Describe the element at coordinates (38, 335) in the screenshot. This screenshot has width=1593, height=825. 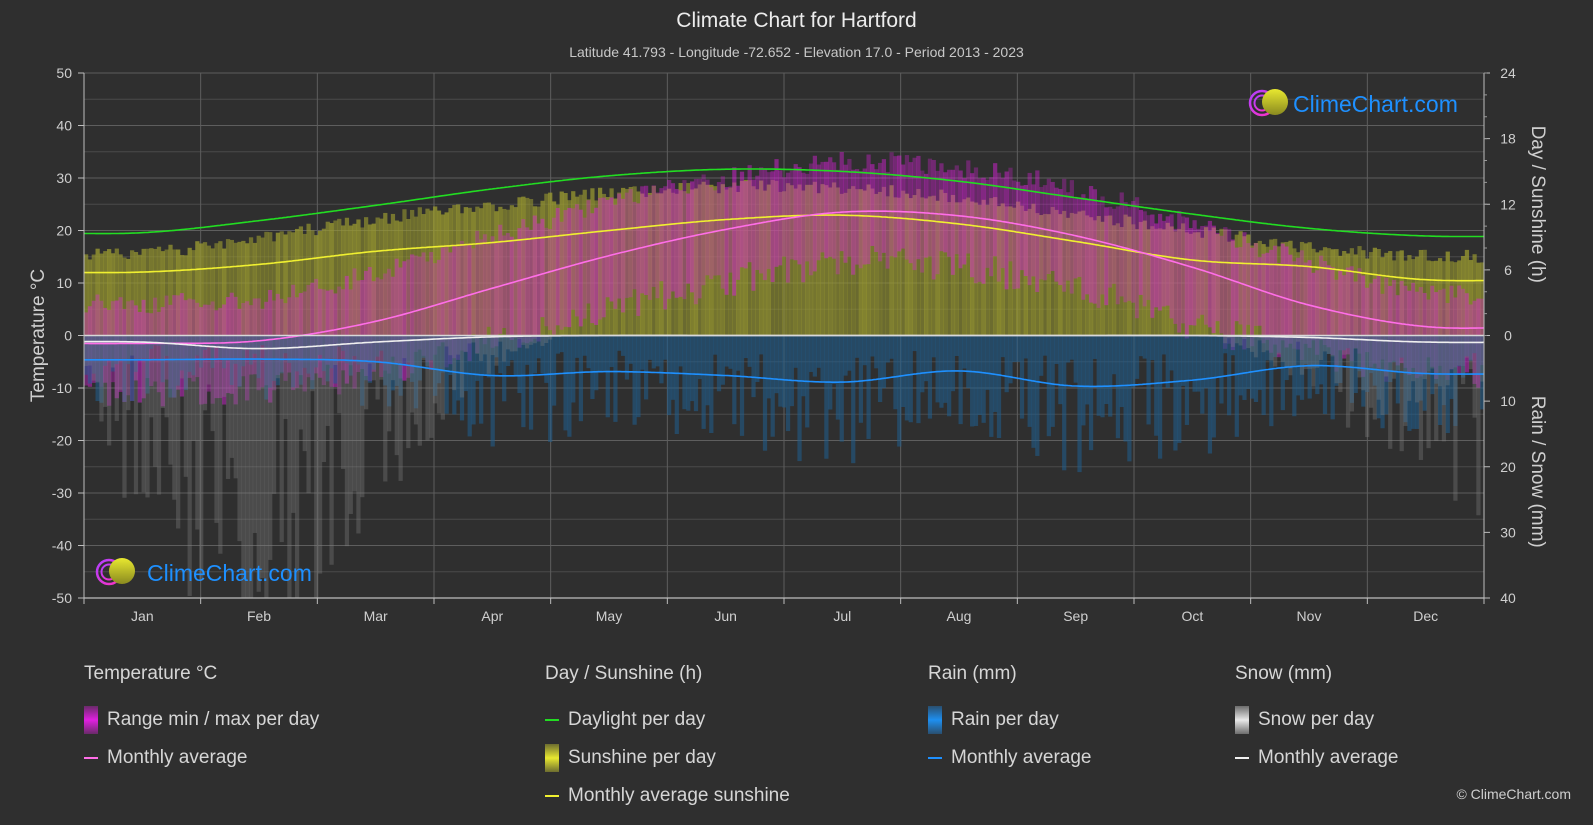
I see `left-axis-title: Temperature °C` at that location.